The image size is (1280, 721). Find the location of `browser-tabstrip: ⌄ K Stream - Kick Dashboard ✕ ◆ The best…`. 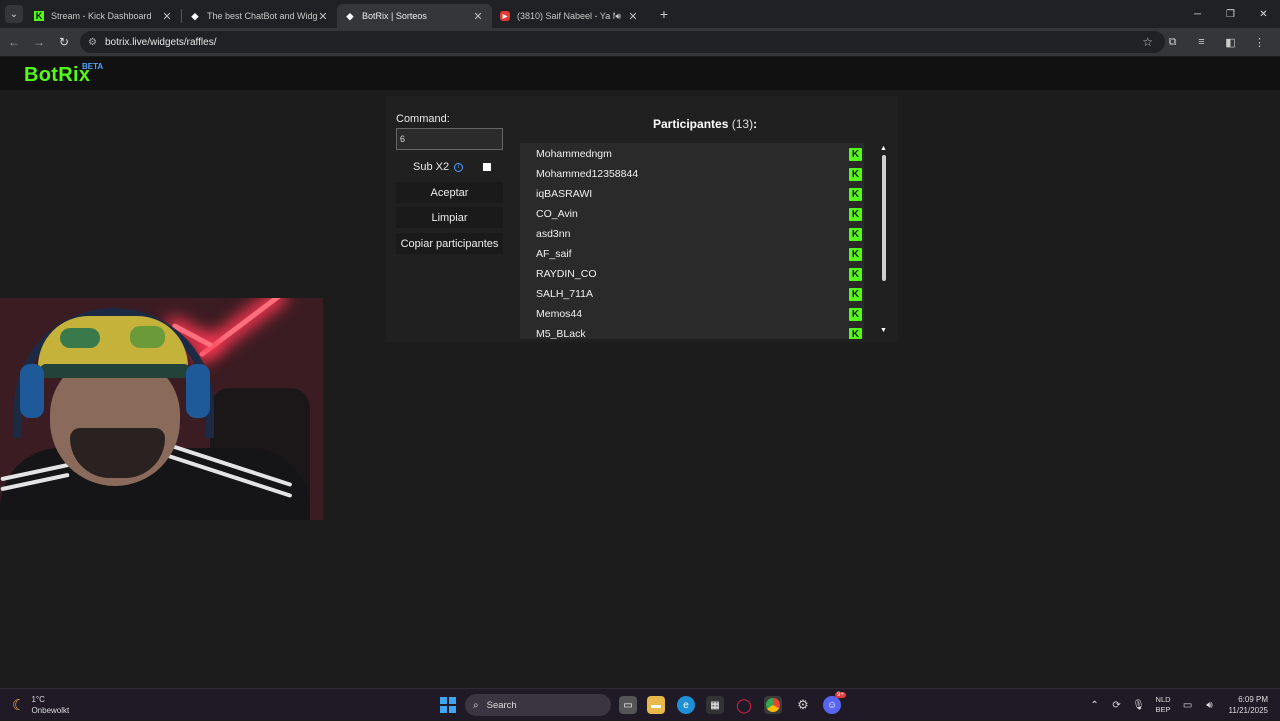

browser-tabstrip: ⌄ K Stream - Kick Dashboard ✕ ◆ The best… is located at coordinates (640, 14).